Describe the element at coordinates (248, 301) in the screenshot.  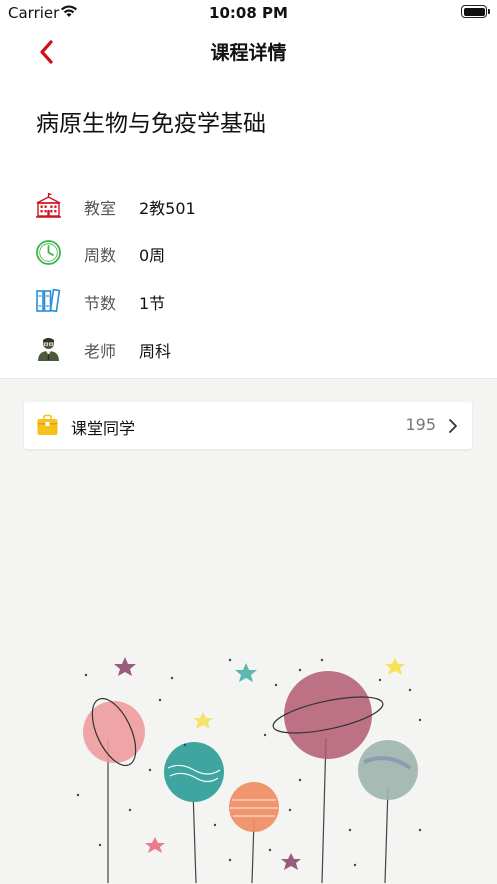
I see `info-row-sections: 节数 1节` at that location.